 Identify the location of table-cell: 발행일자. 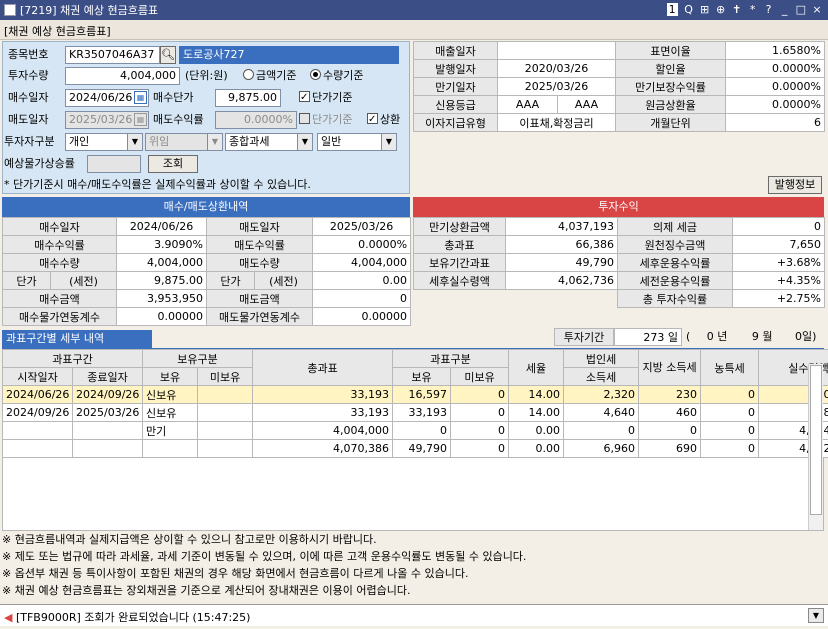
(455, 68).